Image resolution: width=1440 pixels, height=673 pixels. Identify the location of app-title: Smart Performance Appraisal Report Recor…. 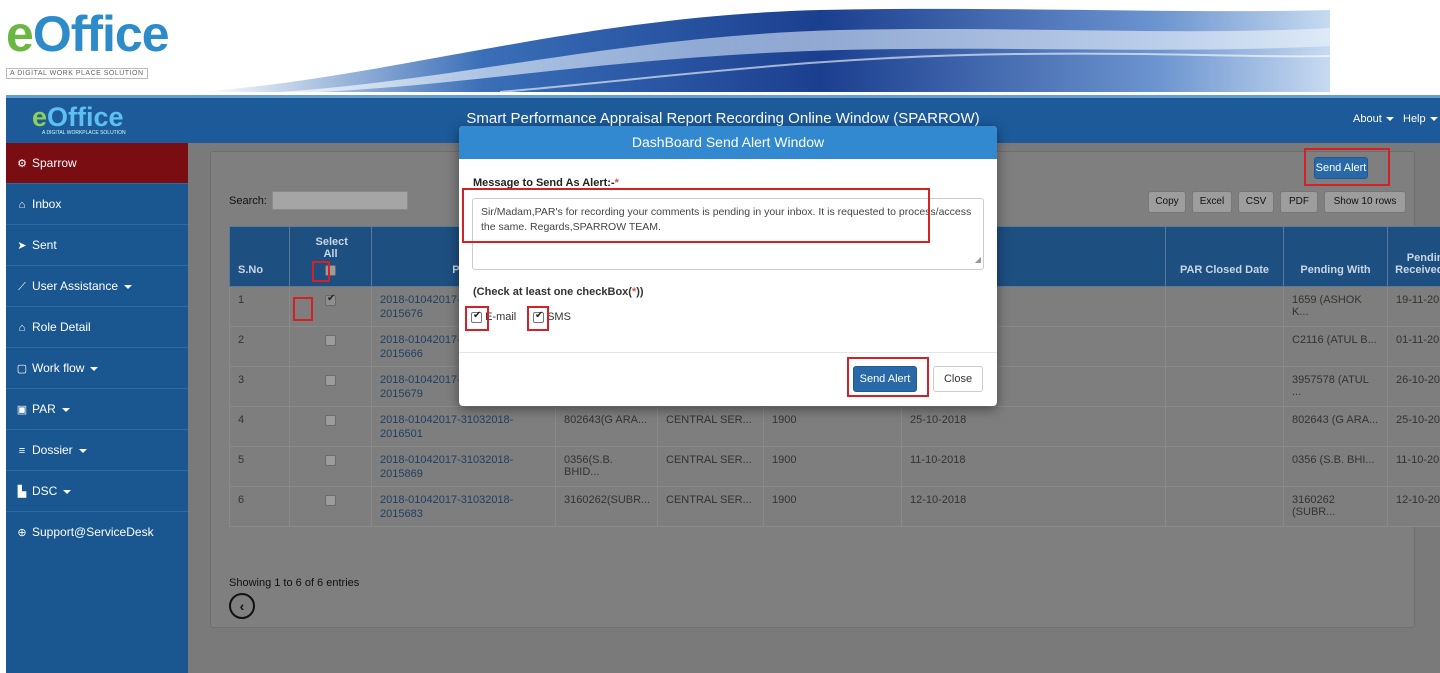
(723, 118).